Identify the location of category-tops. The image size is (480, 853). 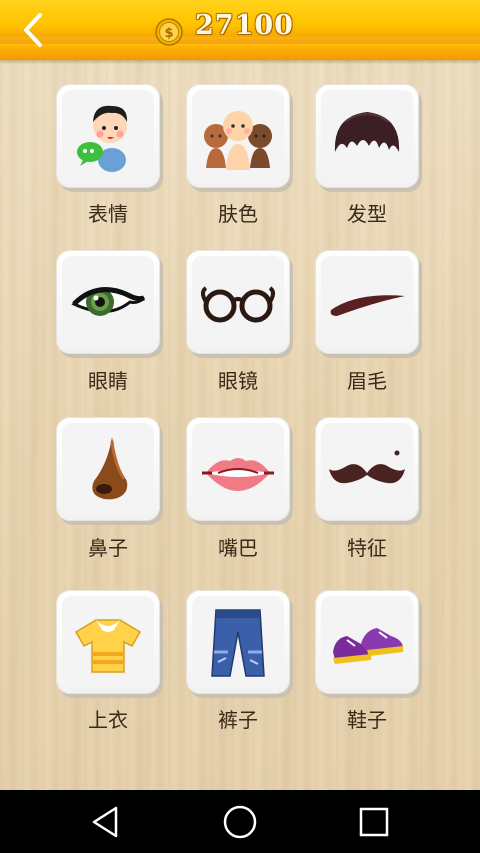
(111, 645).